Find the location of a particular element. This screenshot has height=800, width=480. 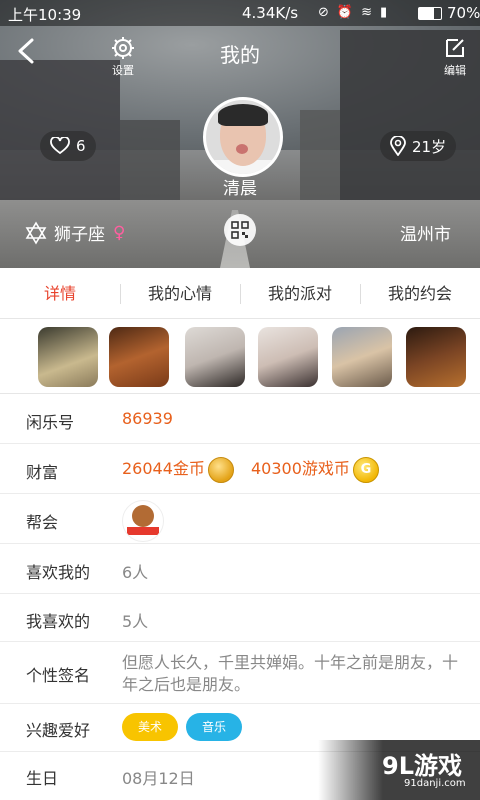

watermark-url: 91danji.com is located at coordinates (435, 783).